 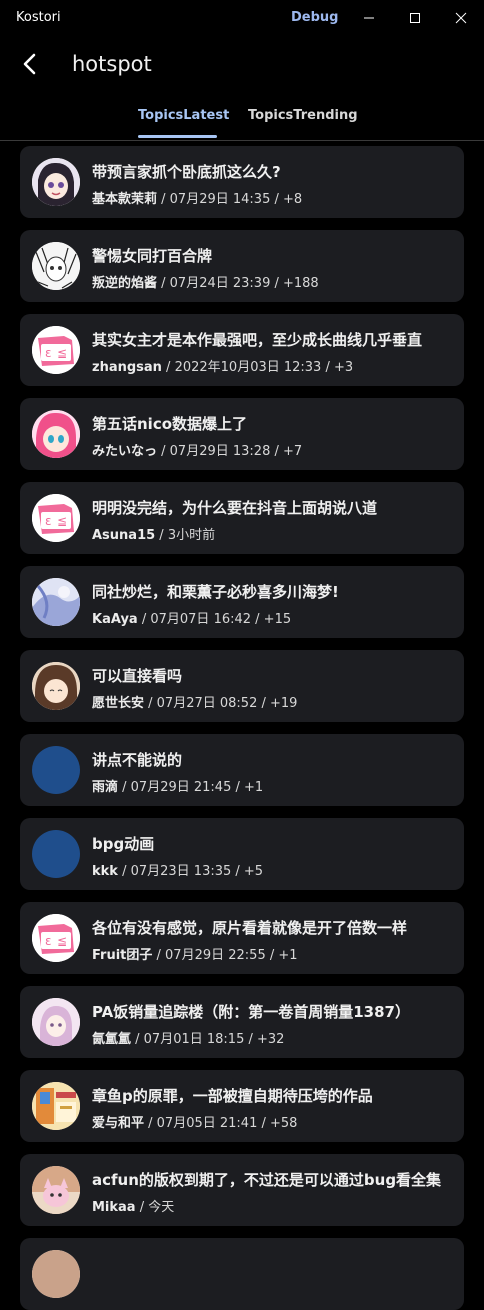 I want to click on topic-meta: zhangsan / 2022年10月03日 12:33 / +3, so click(x=222, y=365).